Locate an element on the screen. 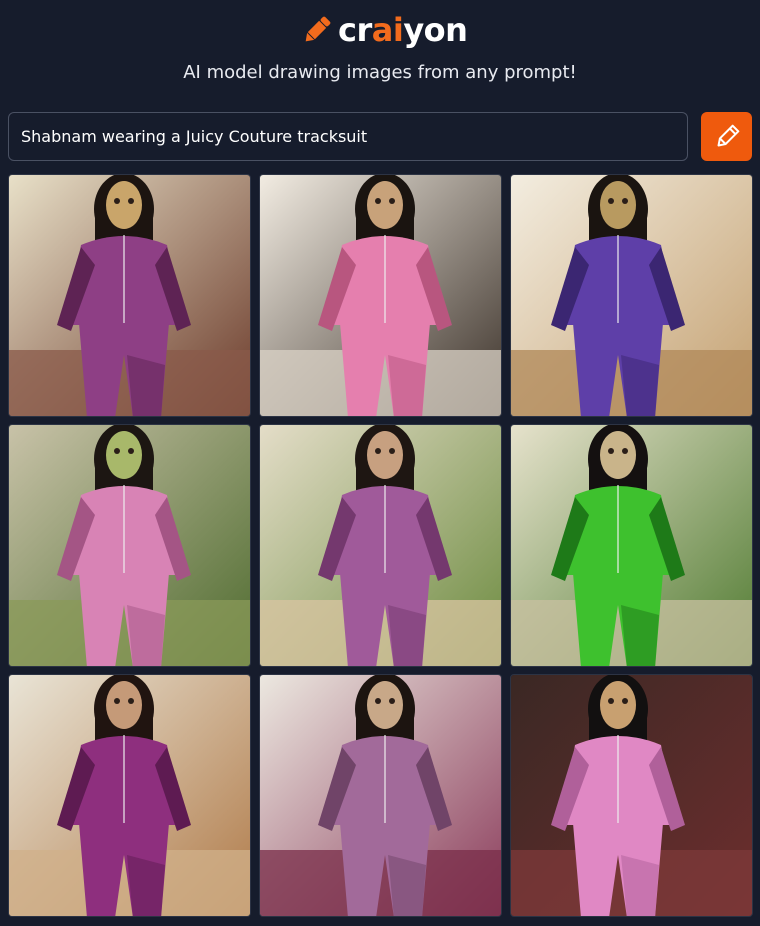 Image resolution: width=760 pixels, height=926 pixels. tagline: AI model drawing images from any prompt! is located at coordinates (380, 72).